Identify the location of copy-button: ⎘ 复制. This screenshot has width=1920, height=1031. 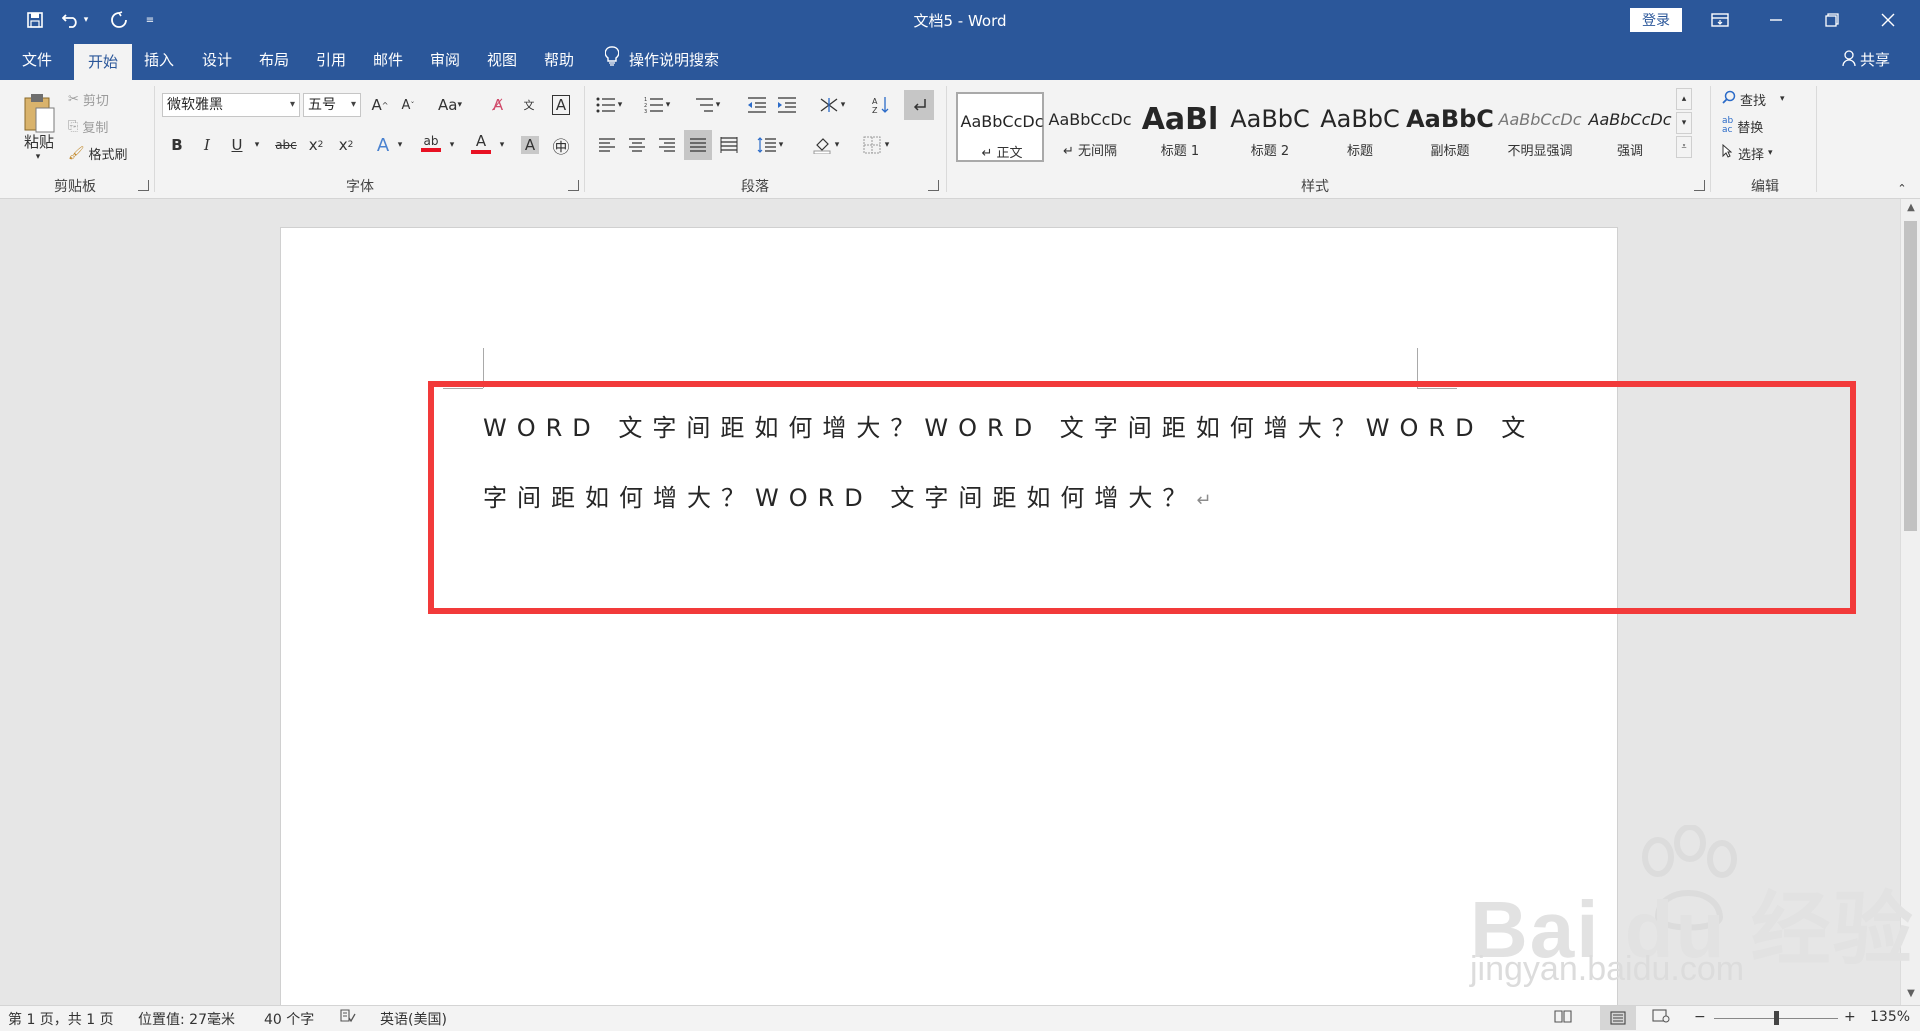
(98, 126).